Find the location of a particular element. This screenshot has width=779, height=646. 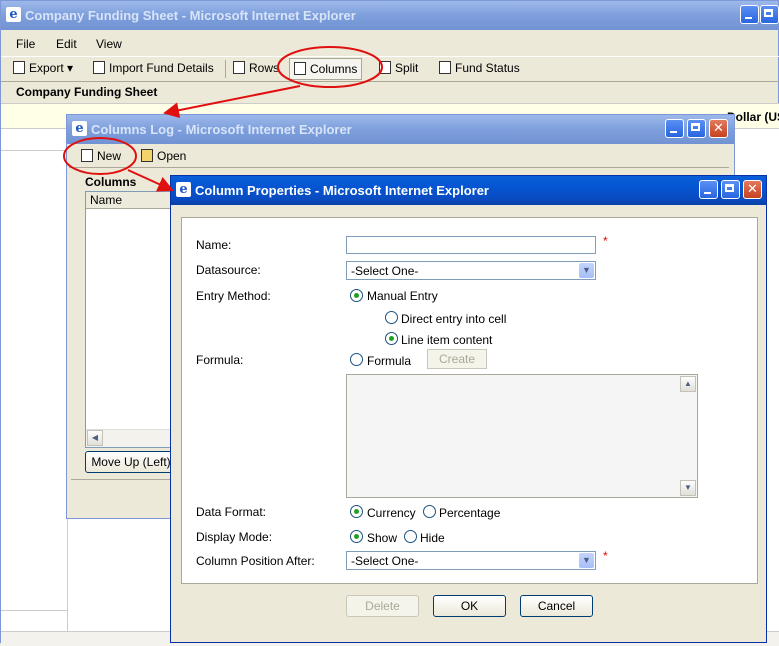

formula-textarea: ▲ ▼ is located at coordinates (522, 436).